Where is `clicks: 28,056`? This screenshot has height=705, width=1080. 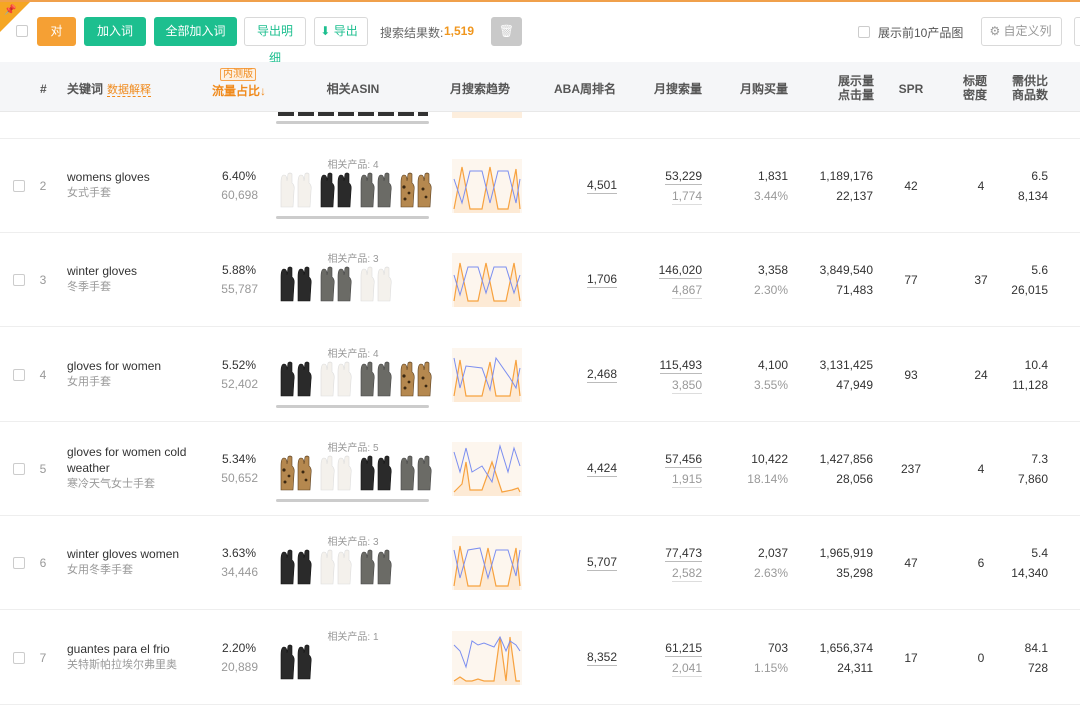
clicks: 28,056 is located at coordinates (854, 478).